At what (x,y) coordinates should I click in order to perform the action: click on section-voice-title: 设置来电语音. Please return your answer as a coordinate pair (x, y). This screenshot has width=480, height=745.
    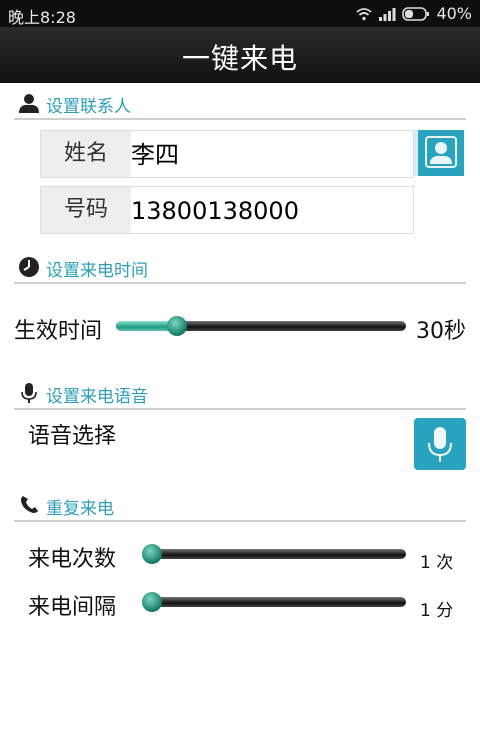
    Looking at the image, I should click on (97, 397).